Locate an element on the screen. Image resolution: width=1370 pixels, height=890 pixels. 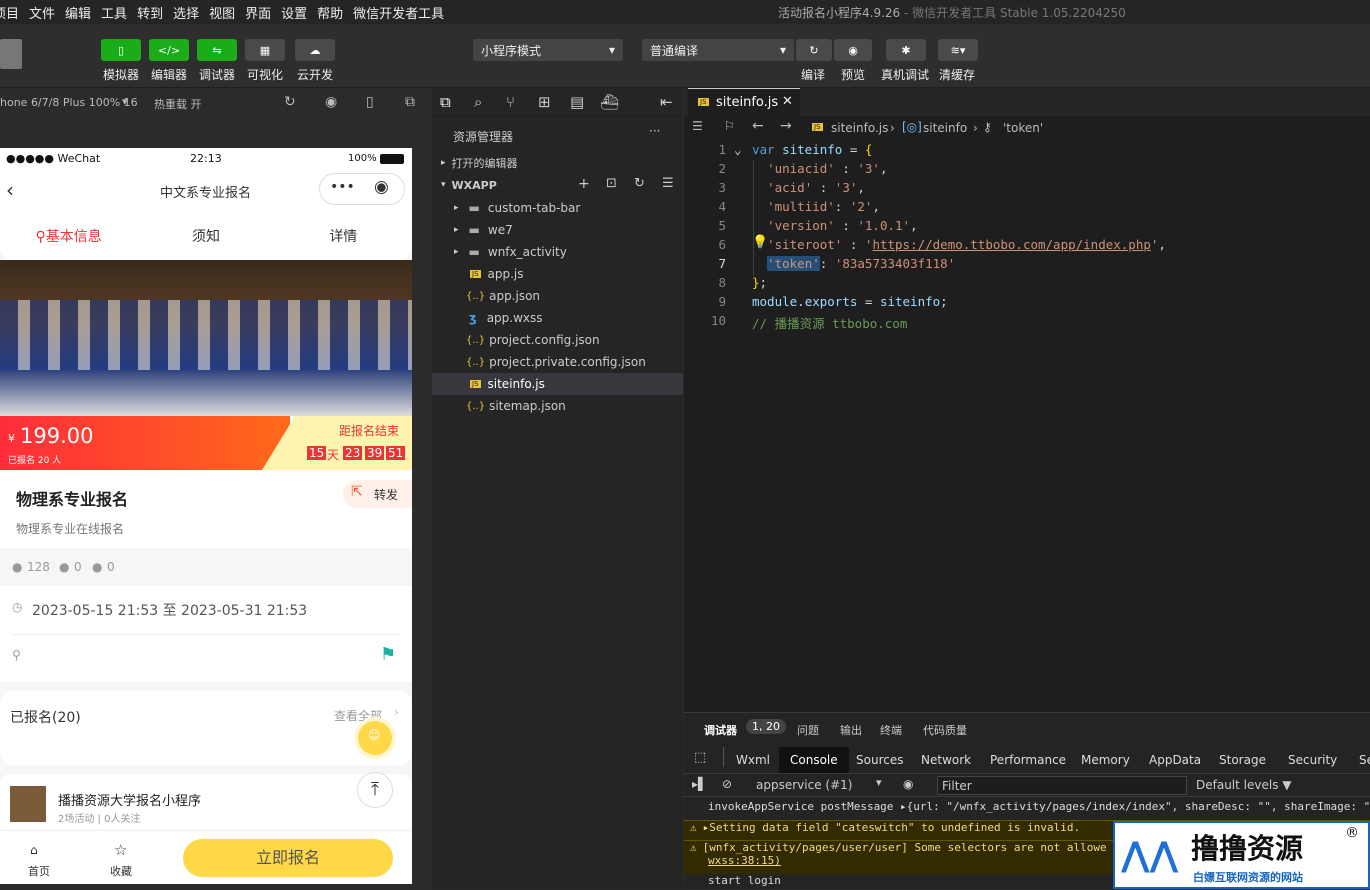
user-float-button: ☺ is located at coordinates (375, 738).